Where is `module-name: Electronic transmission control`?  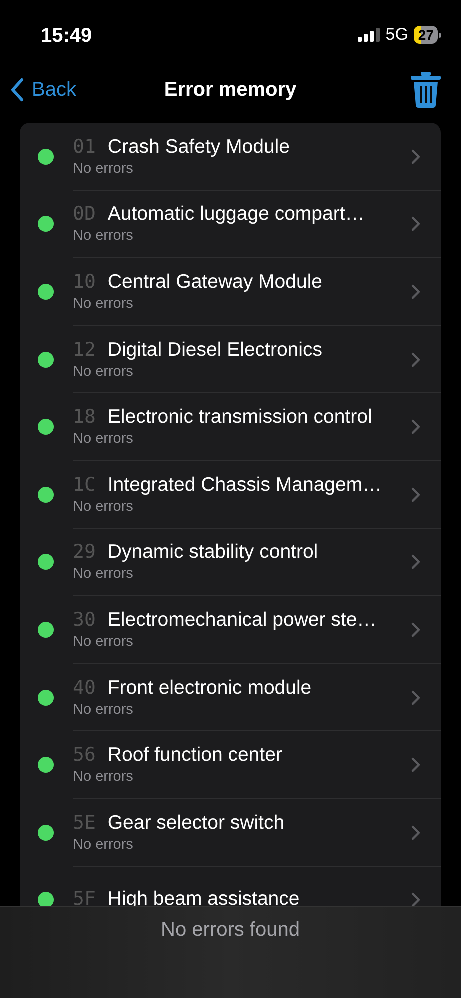
module-name: Electronic transmission control is located at coordinates (240, 418).